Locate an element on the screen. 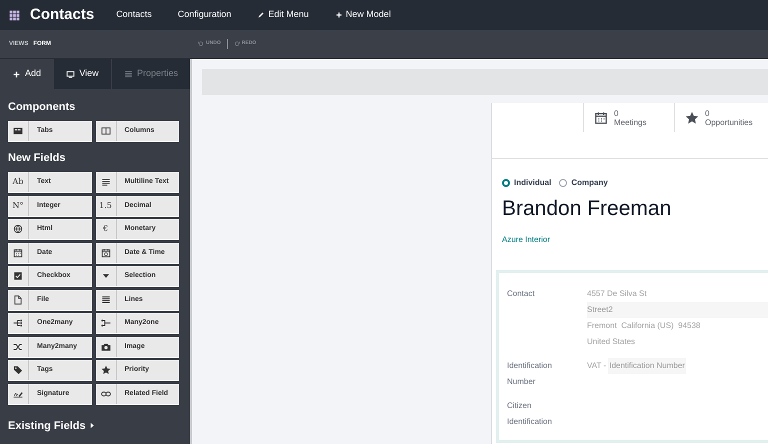  field-value: VAT - is located at coordinates (597, 366).